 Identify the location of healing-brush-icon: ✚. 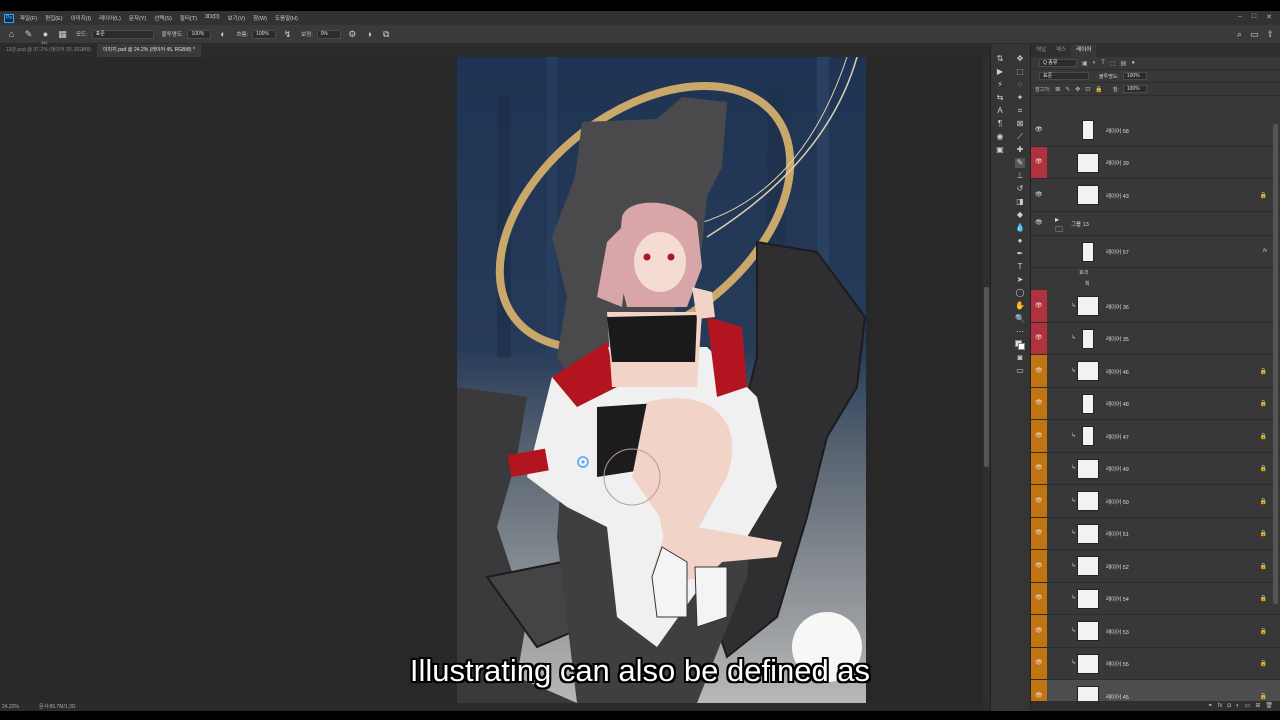
(1020, 150).